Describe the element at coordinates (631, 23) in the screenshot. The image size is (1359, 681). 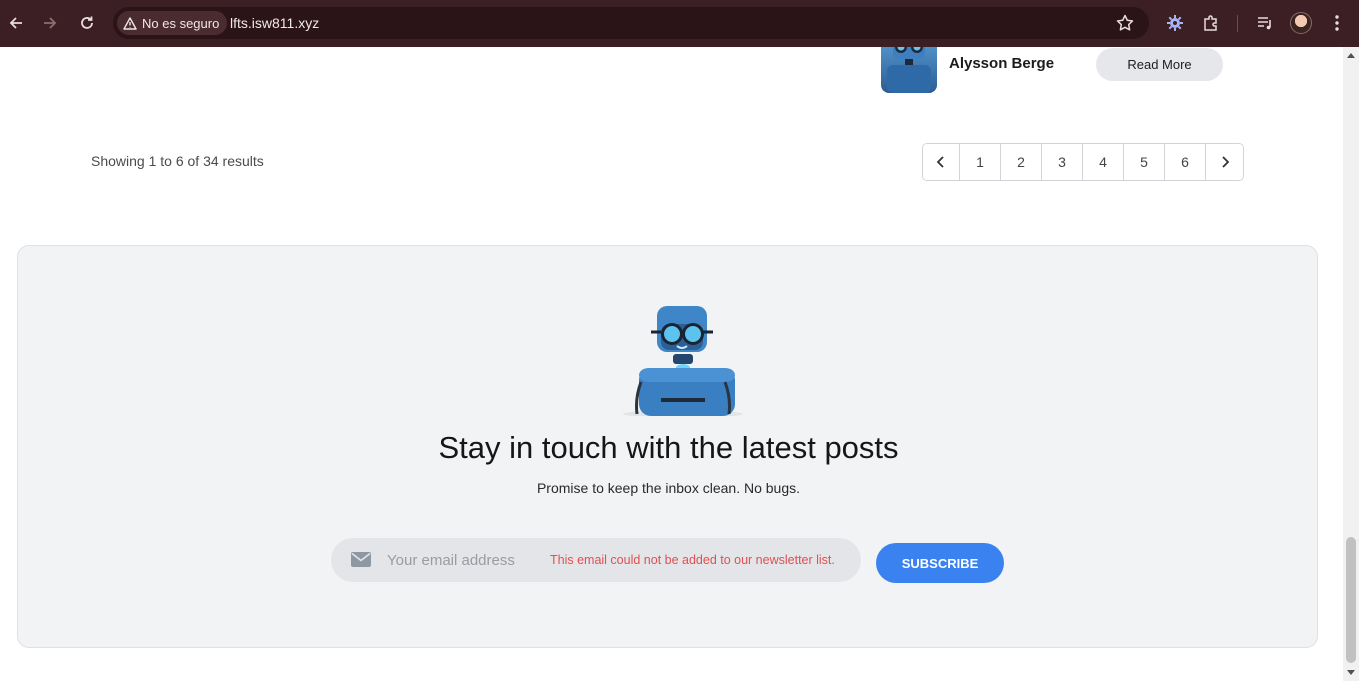
I see `address-bar: No es seguro lfts.isw811.xyz` at that location.